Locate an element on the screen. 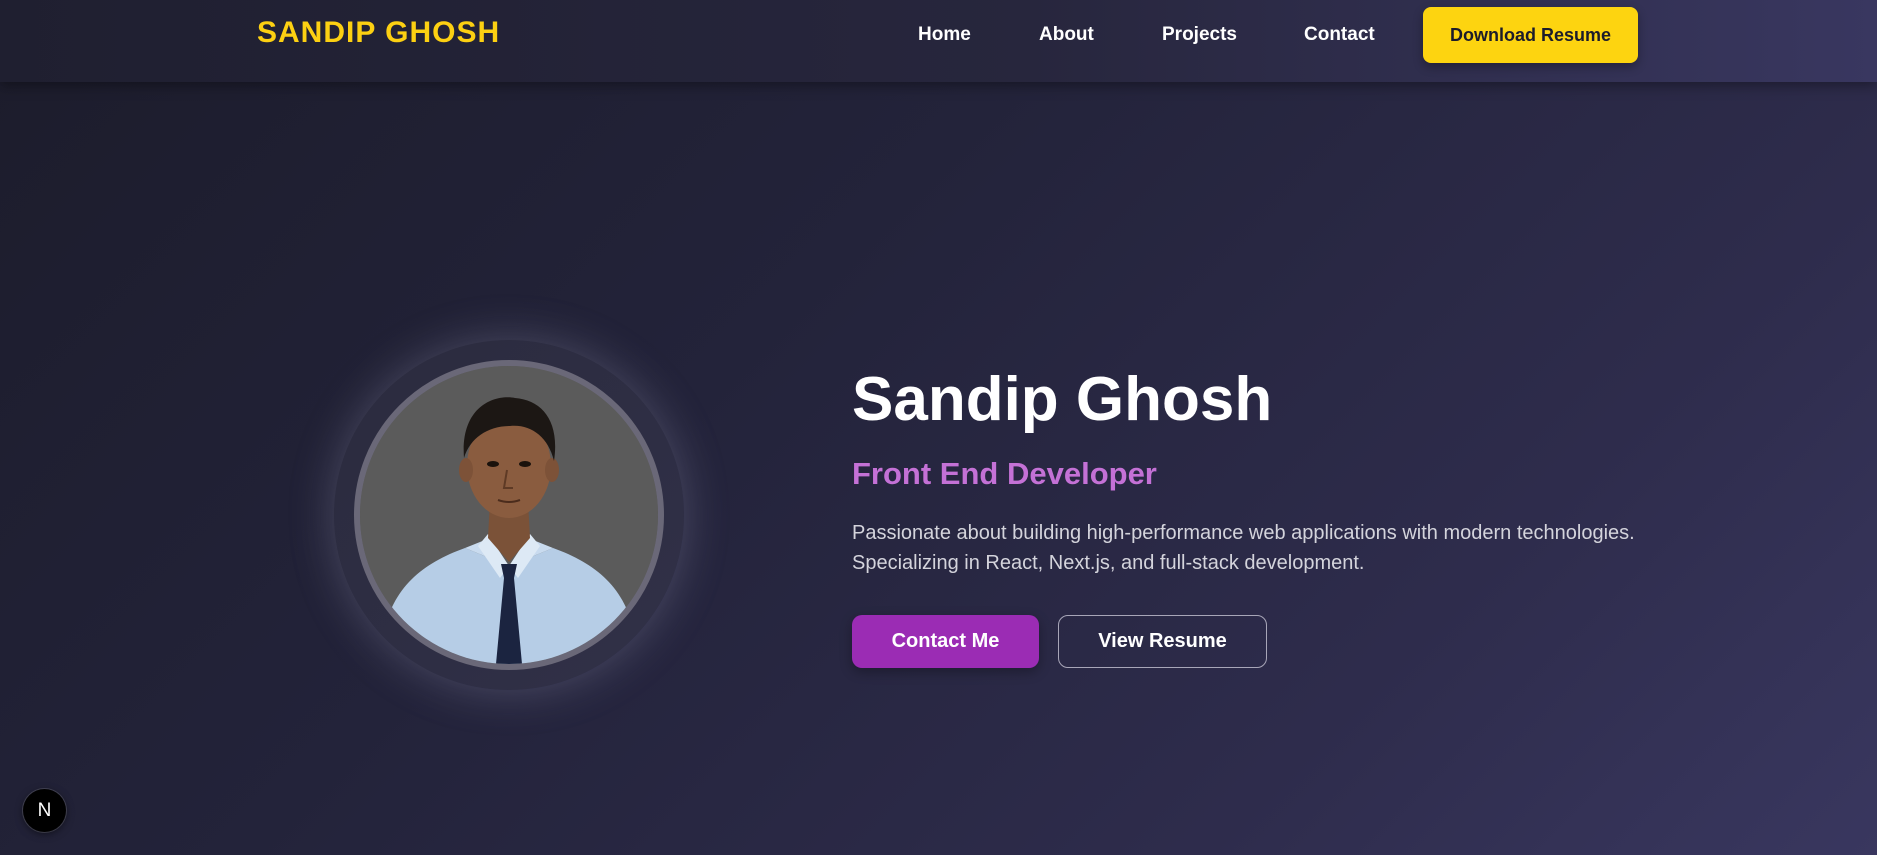 The height and width of the screenshot is (855, 1877). hero-name: Sandip Ghosh is located at coordinates (1062, 399).